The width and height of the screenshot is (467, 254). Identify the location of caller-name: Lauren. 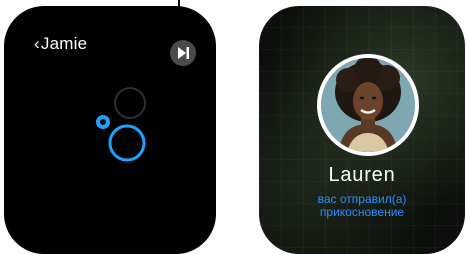
(362, 175).